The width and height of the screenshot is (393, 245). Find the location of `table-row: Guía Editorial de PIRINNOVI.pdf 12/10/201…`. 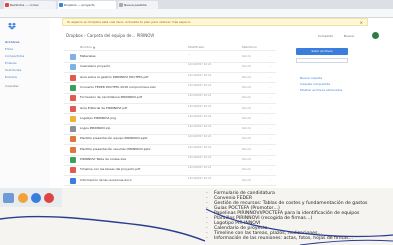

table-row: Guía Editorial de PIRINNOVI.pdf 12/10/201… is located at coordinates (170, 109).